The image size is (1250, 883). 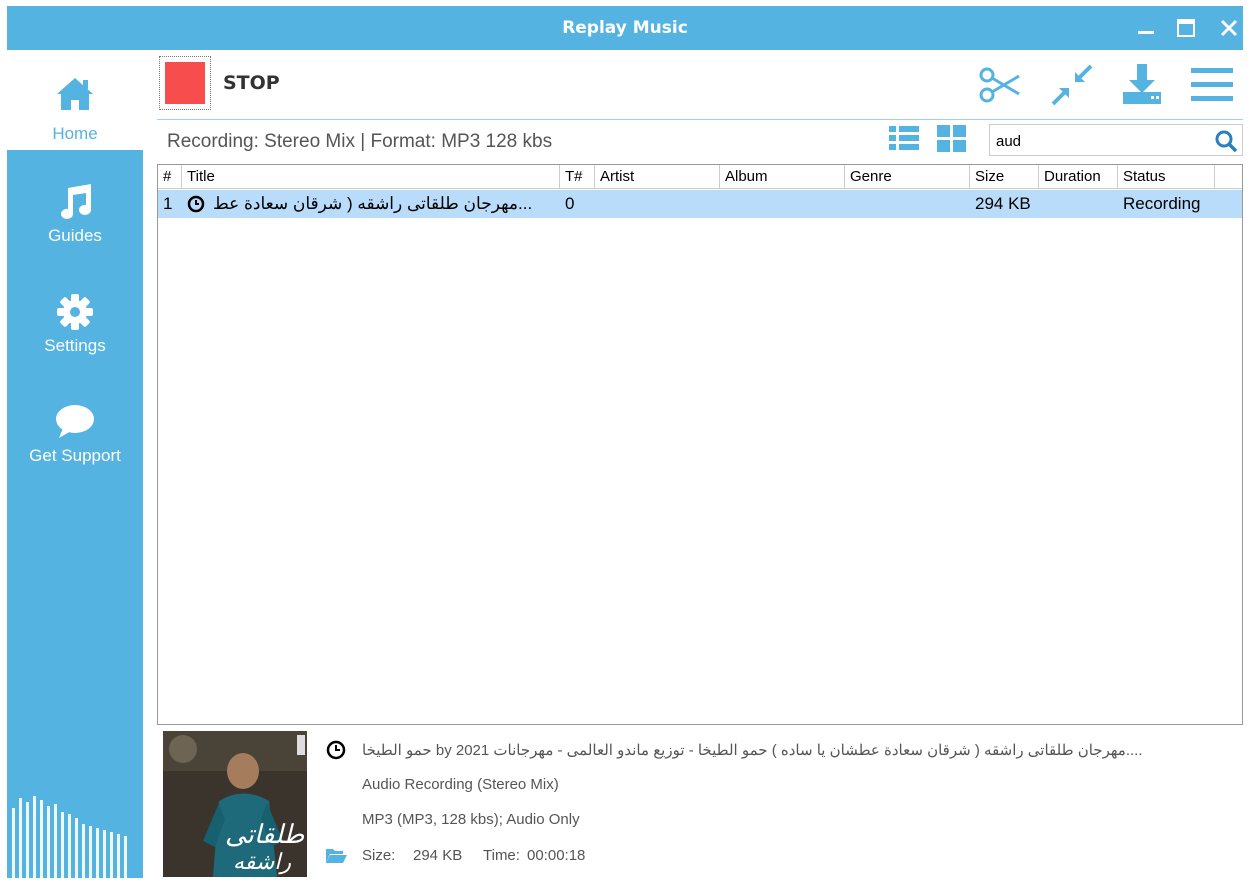 I want to click on clock-icon, so click(x=336, y=750).